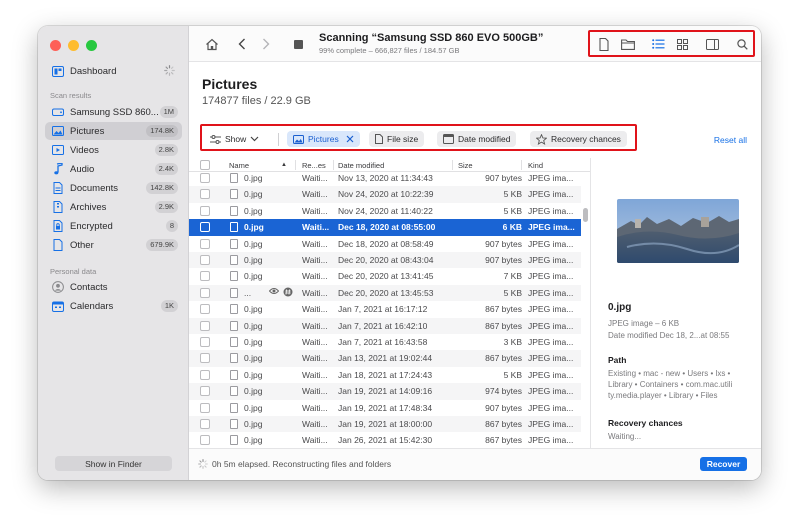  What do you see at coordinates (535, 165) in the screenshot?
I see `column-header-kind: Kind` at bounding box center [535, 165].